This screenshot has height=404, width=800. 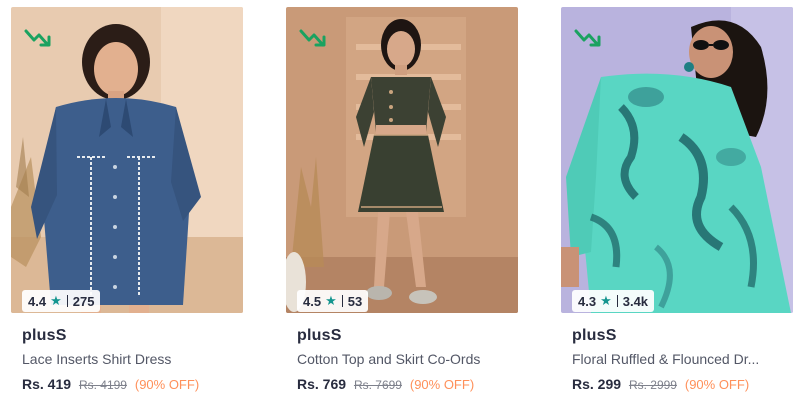 I want to click on rating-value: 4.5, so click(x=312, y=301).